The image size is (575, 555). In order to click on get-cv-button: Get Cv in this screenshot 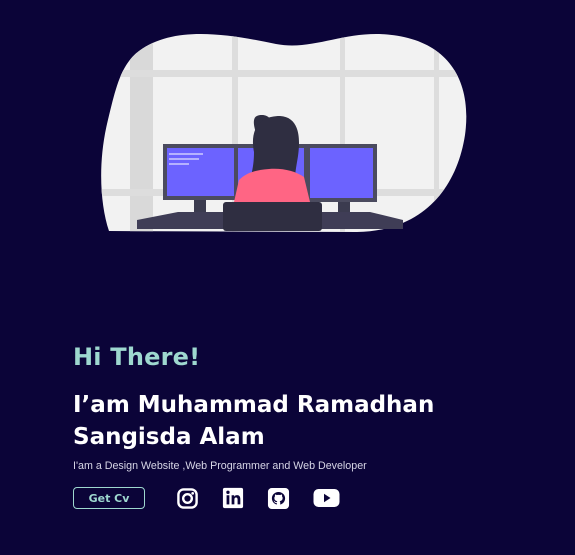, I will do `click(109, 498)`.